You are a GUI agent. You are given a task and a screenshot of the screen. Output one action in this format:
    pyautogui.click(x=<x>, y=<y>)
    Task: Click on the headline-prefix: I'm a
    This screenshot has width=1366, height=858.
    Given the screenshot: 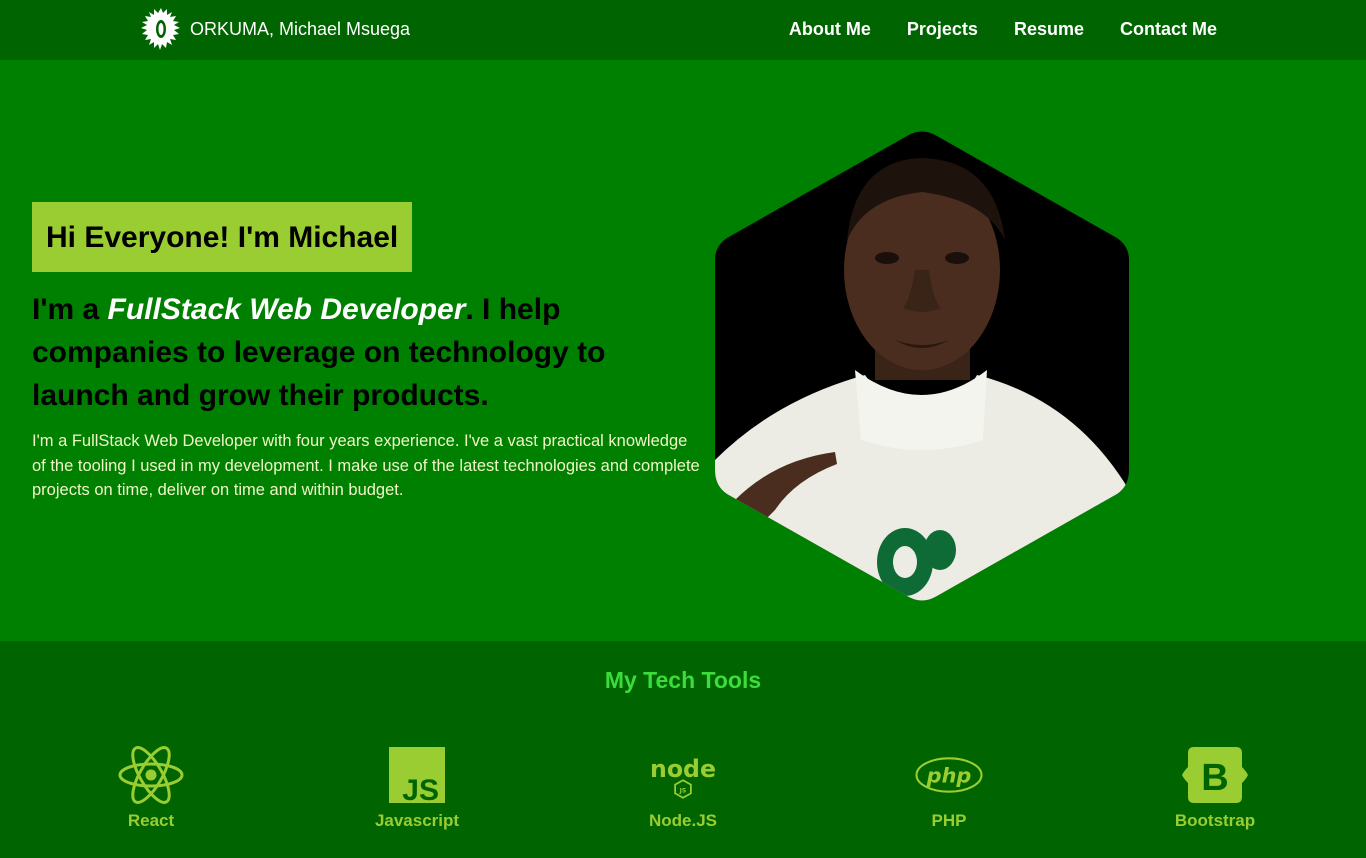 What is the action you would take?
    pyautogui.click(x=70, y=309)
    